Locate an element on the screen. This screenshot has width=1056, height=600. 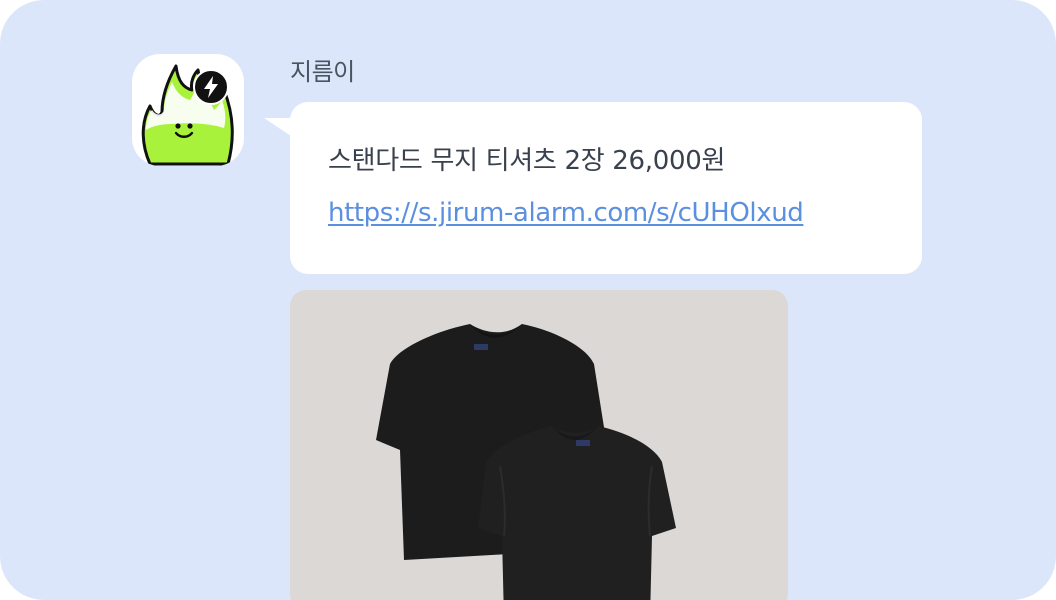
back-label is located at coordinates (481, 347).